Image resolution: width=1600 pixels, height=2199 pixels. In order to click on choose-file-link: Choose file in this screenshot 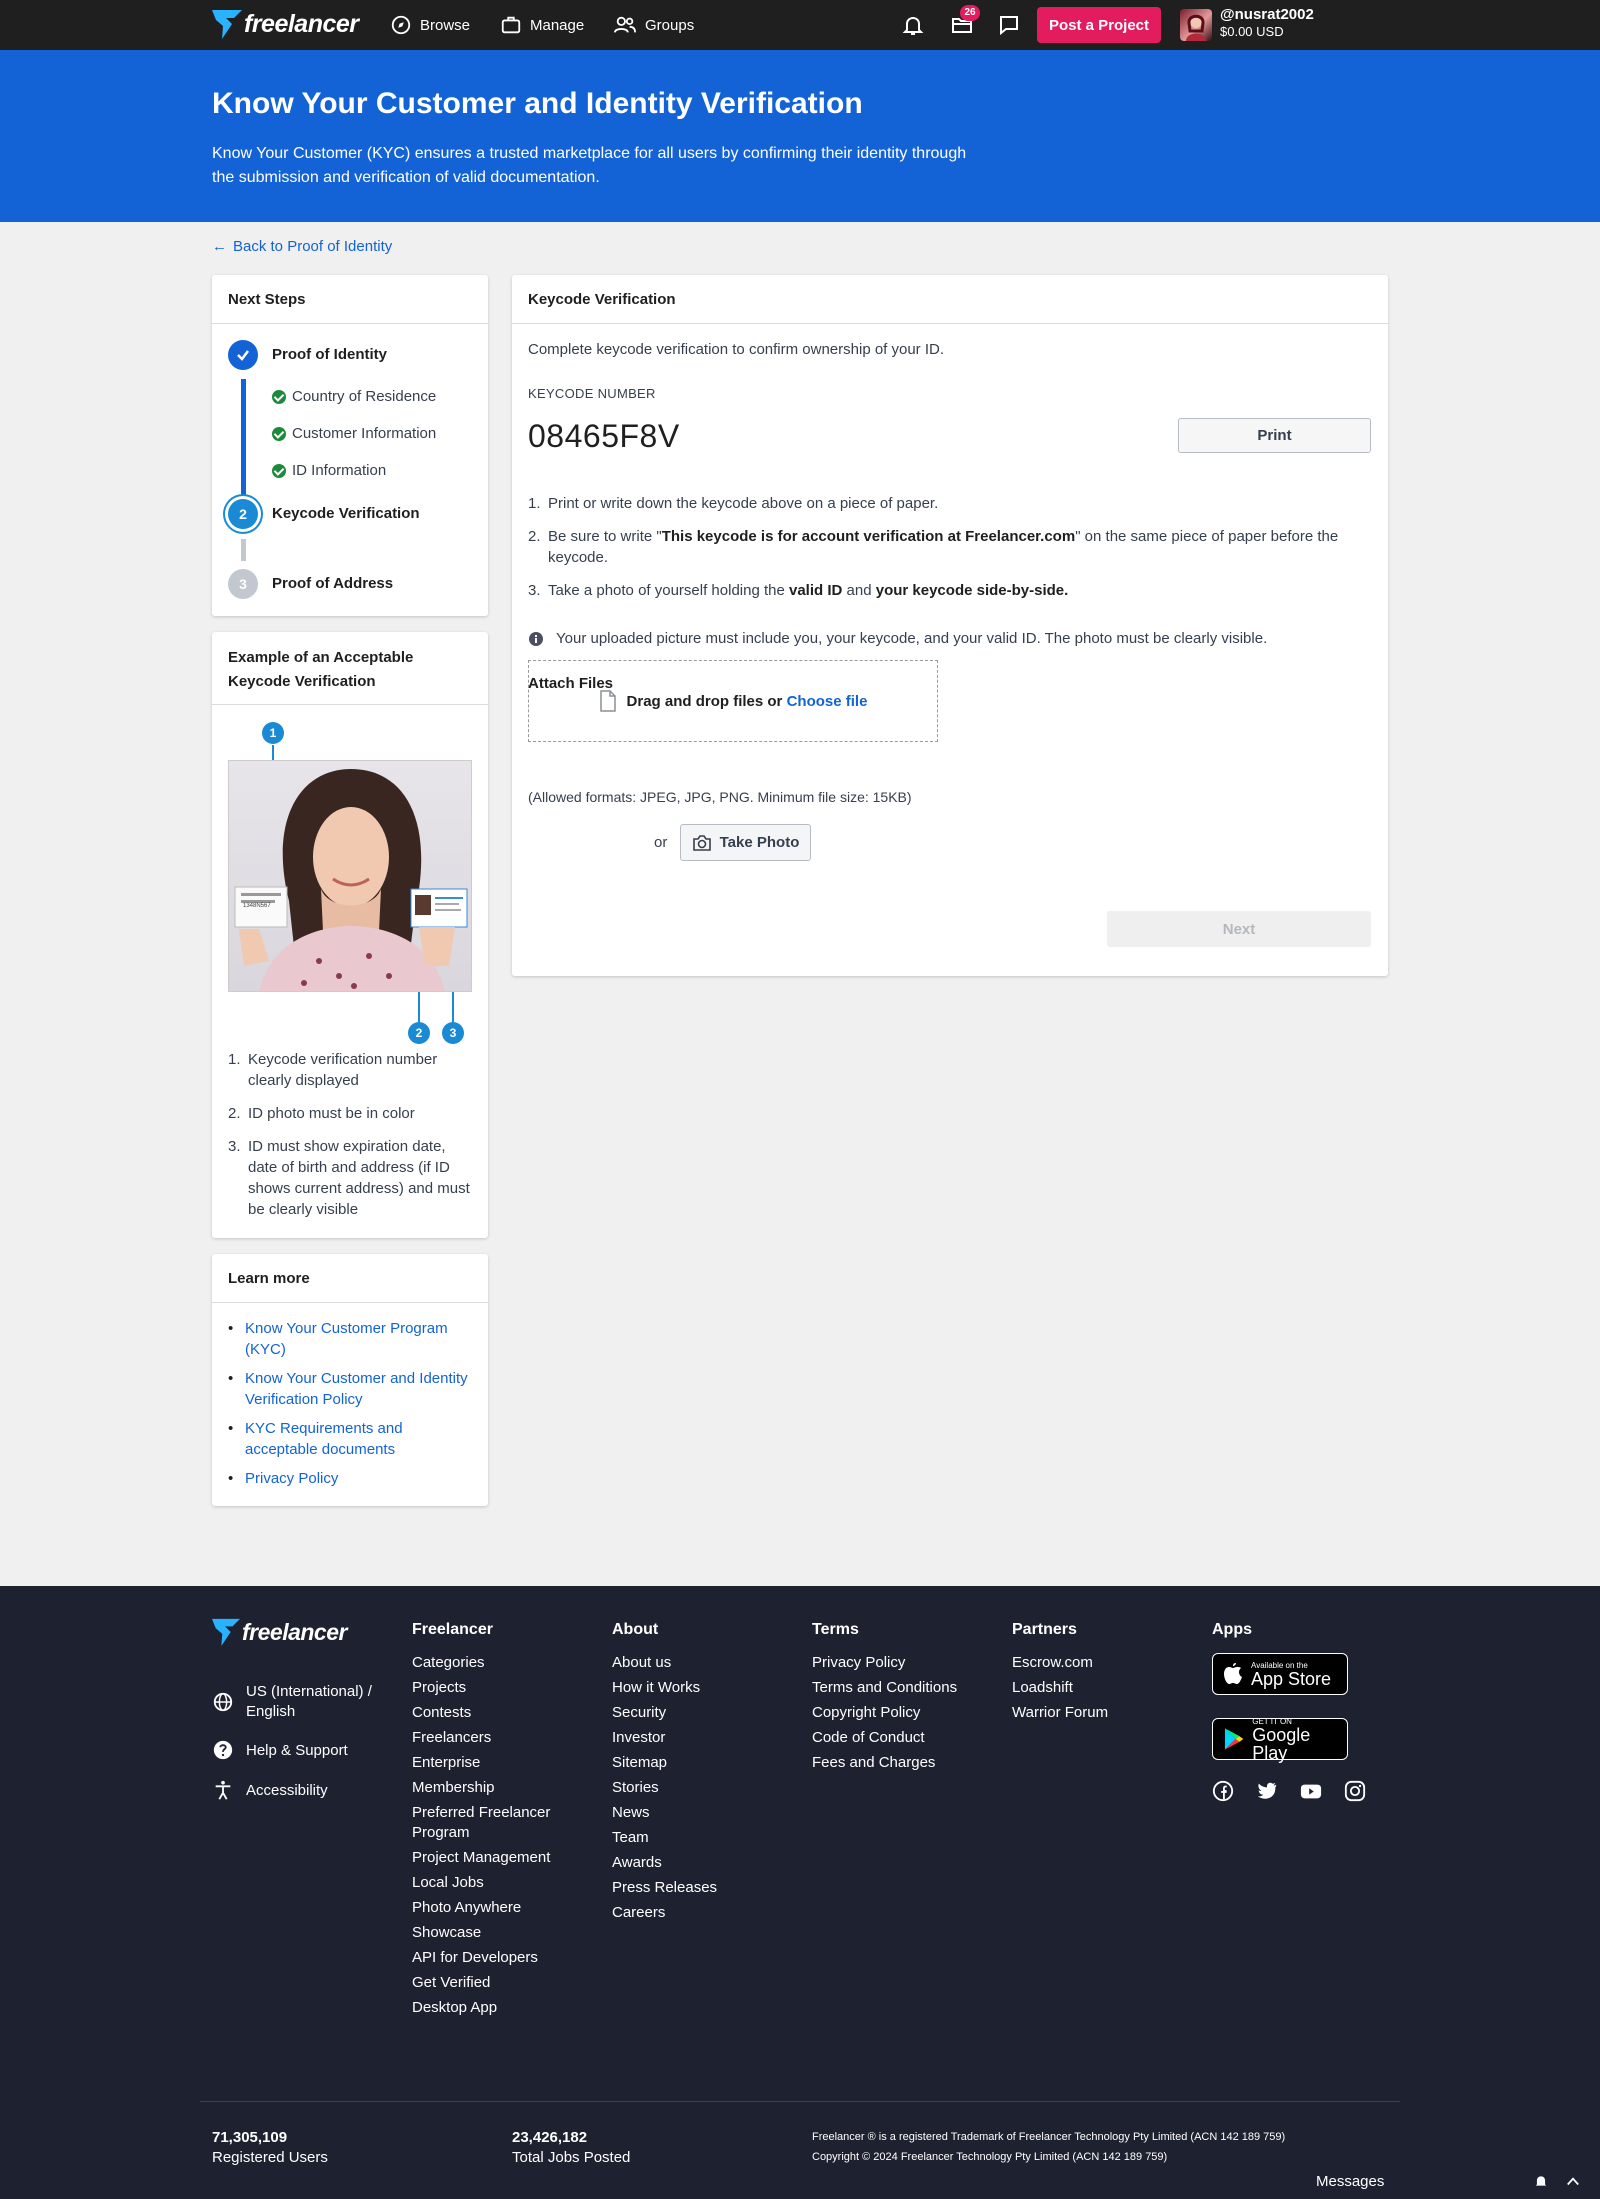, I will do `click(827, 701)`.